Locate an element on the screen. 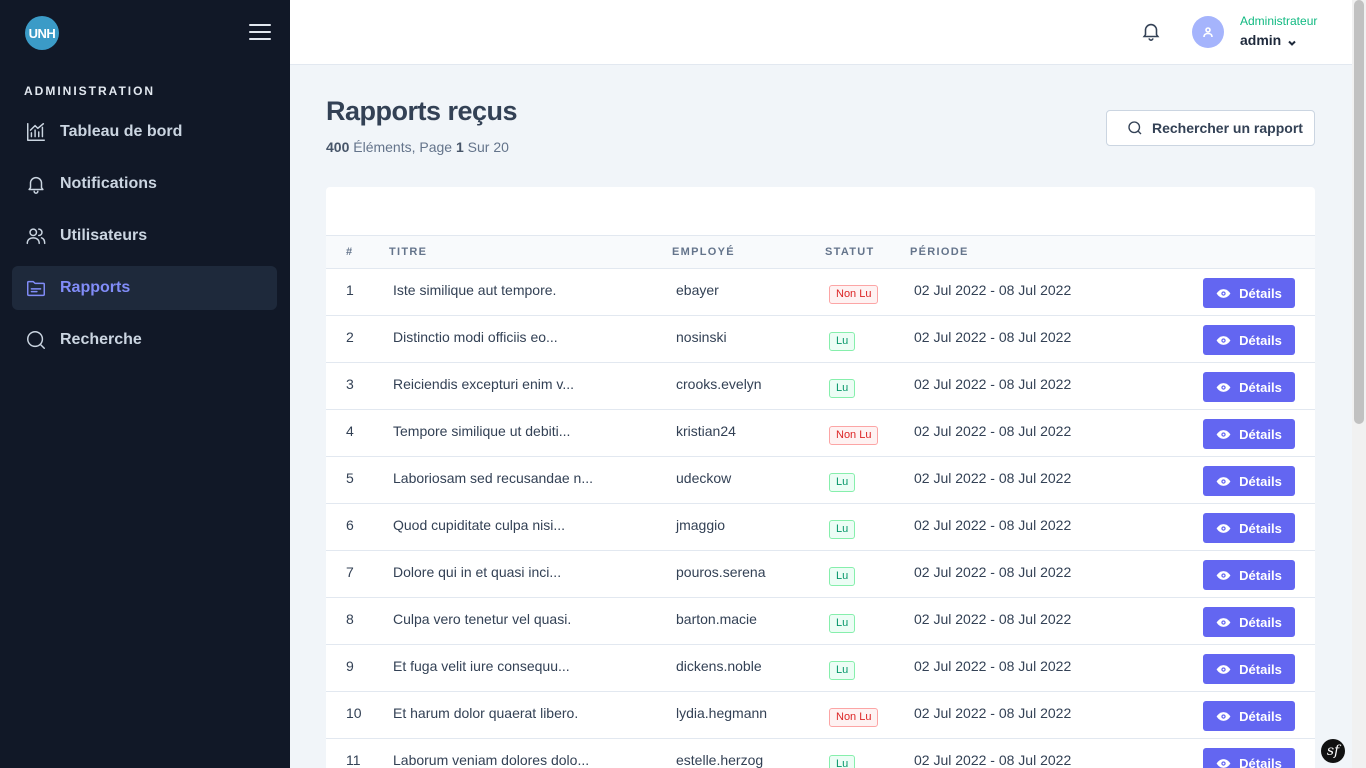 Image resolution: width=1366 pixels, height=768 pixels. row-title: Culpa vero tenetur vel quasi. is located at coordinates (482, 619).